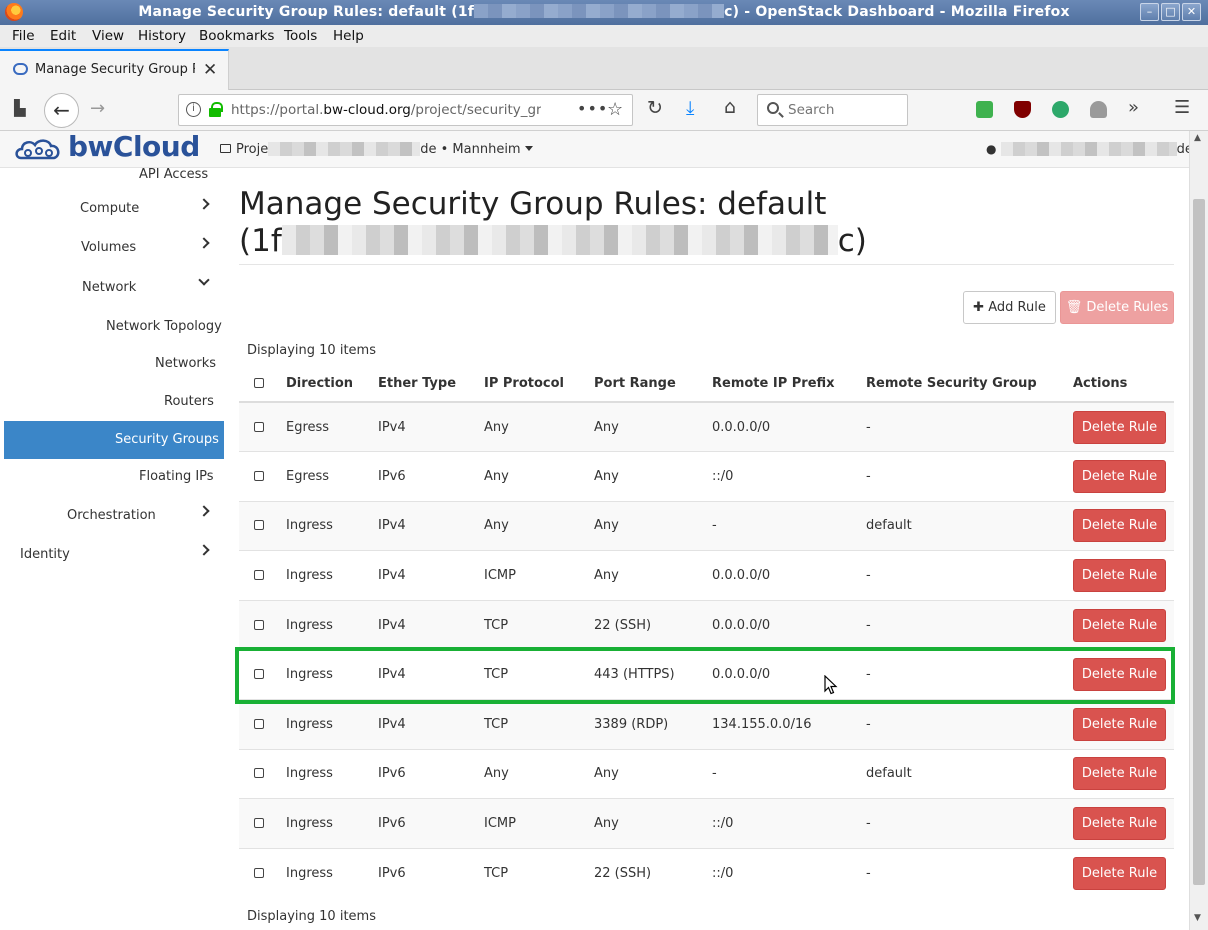  What do you see at coordinates (114, 248) in the screenshot?
I see `sidebar-item-volumes: Volumes` at bounding box center [114, 248].